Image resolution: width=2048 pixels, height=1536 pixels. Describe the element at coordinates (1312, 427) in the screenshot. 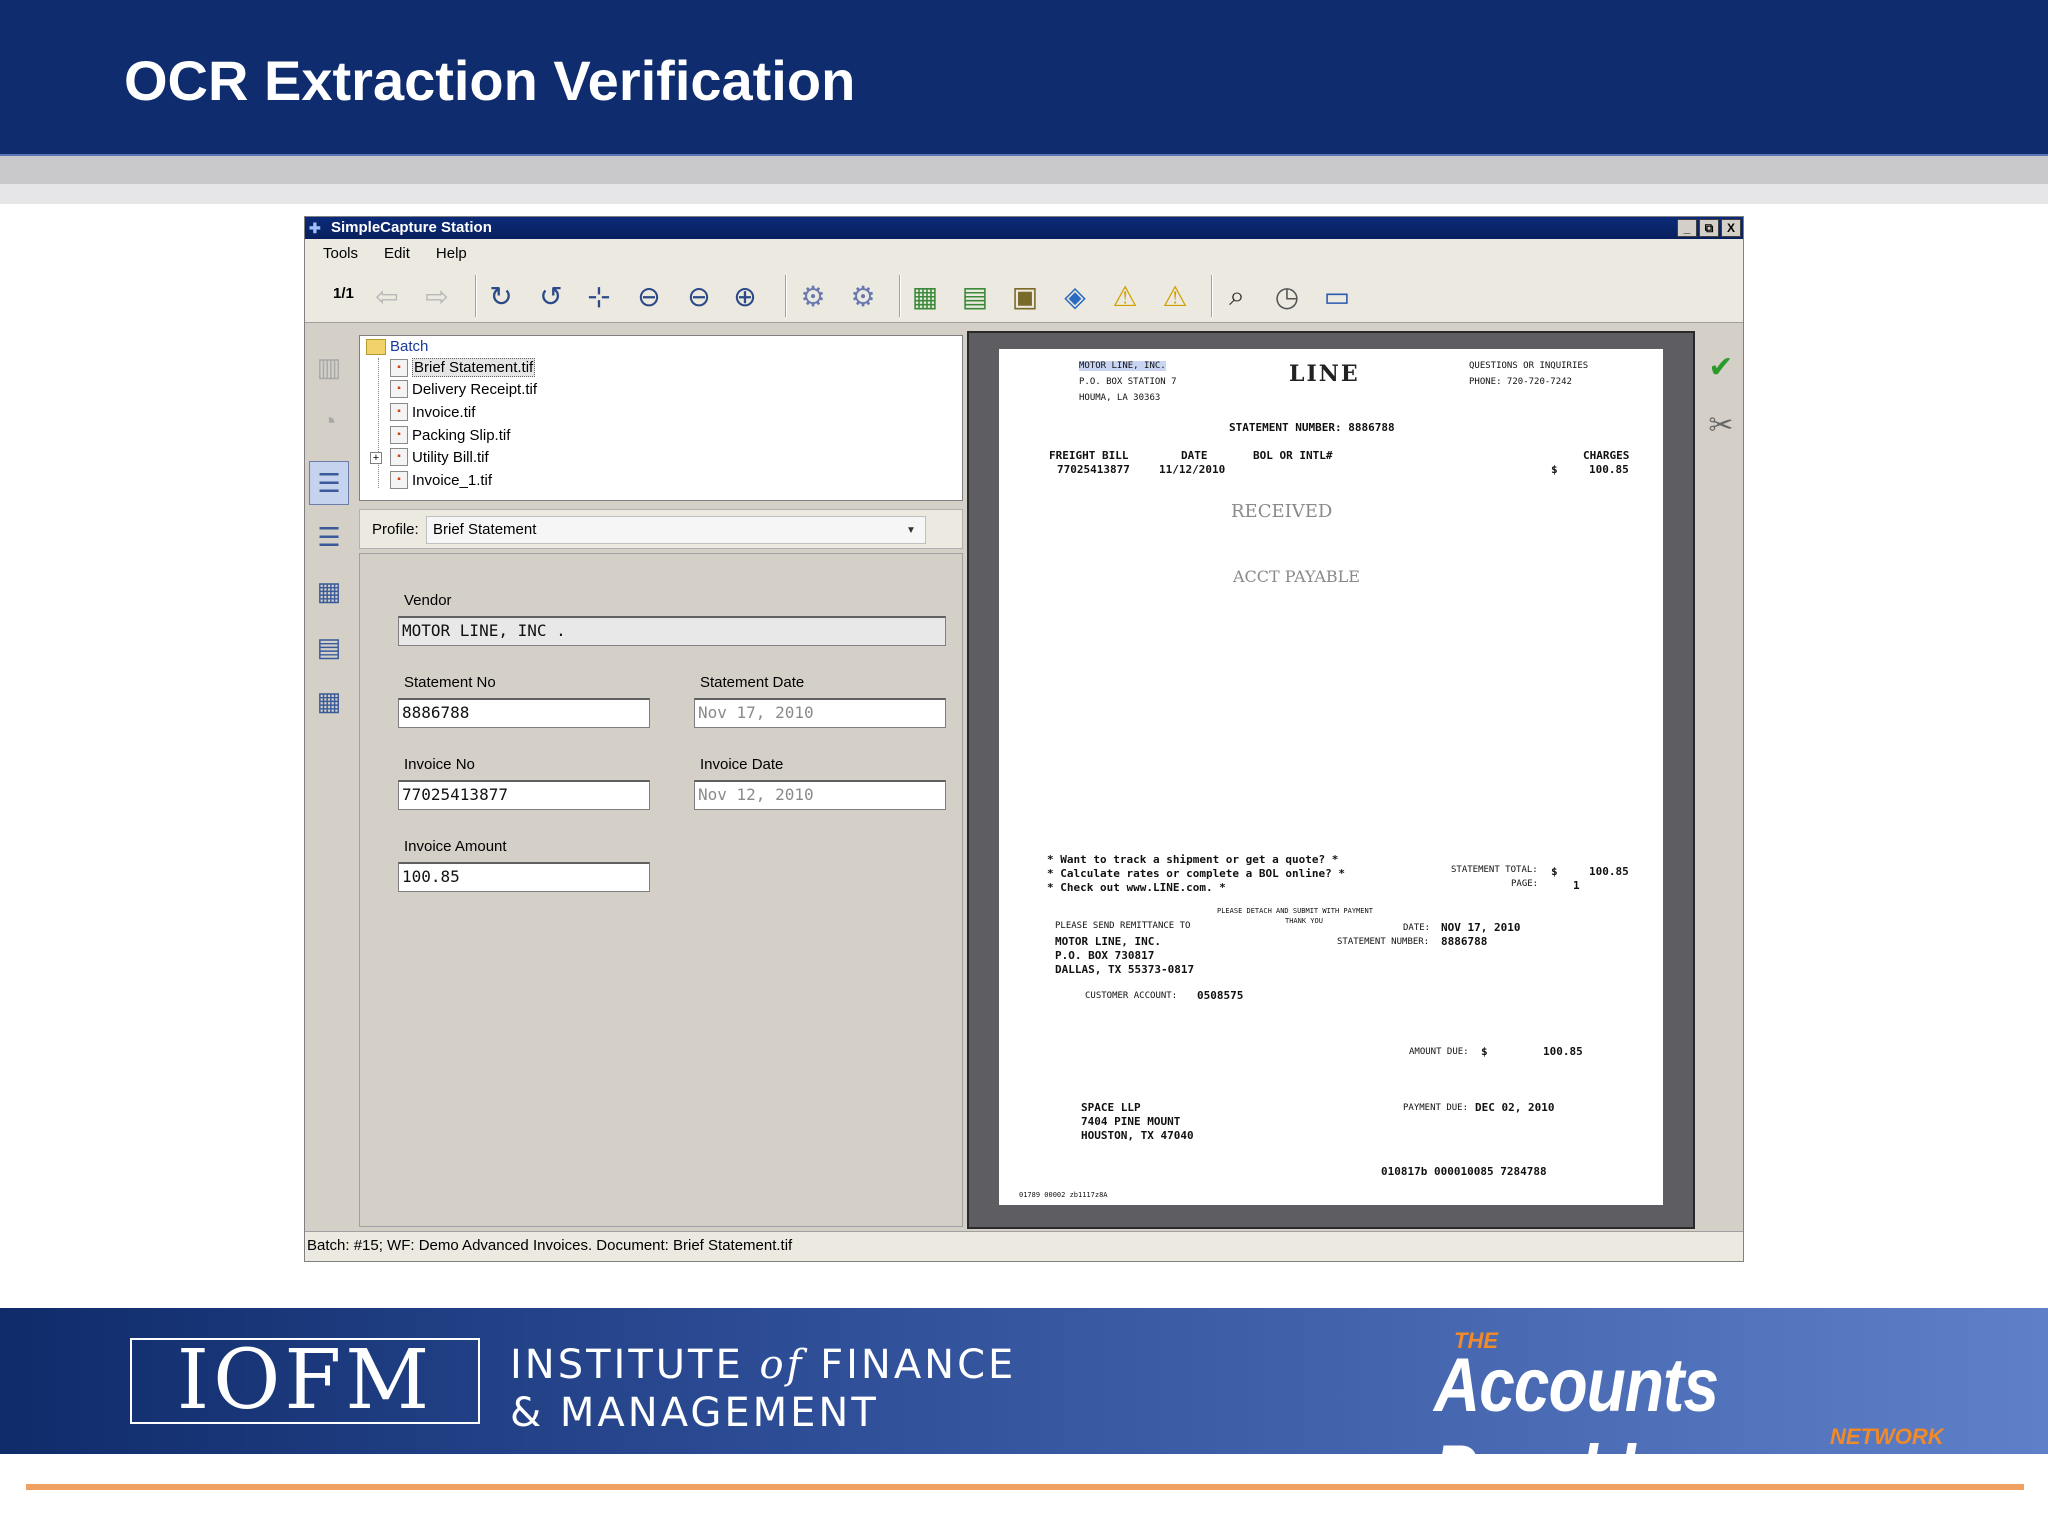

I see `doc-statement-number: STATEMENT NUMBER: 8886788` at that location.